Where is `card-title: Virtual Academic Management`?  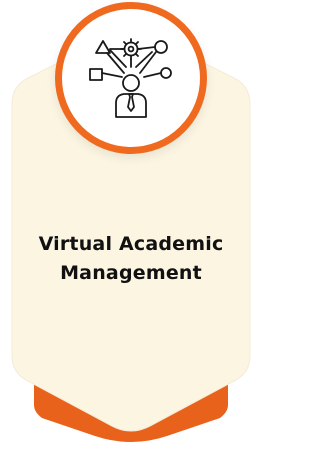
card-title: Virtual Academic Management is located at coordinates (131, 259).